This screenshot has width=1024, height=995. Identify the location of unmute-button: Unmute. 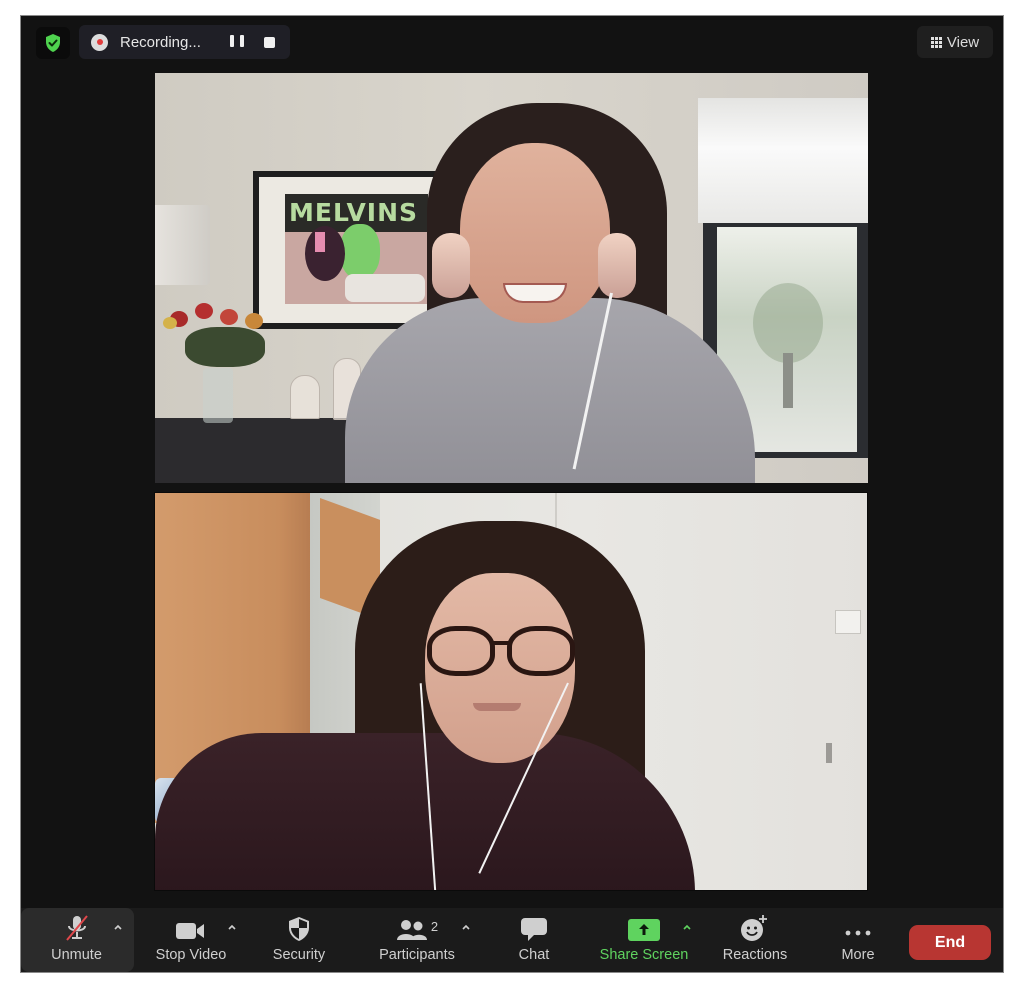
(76, 940).